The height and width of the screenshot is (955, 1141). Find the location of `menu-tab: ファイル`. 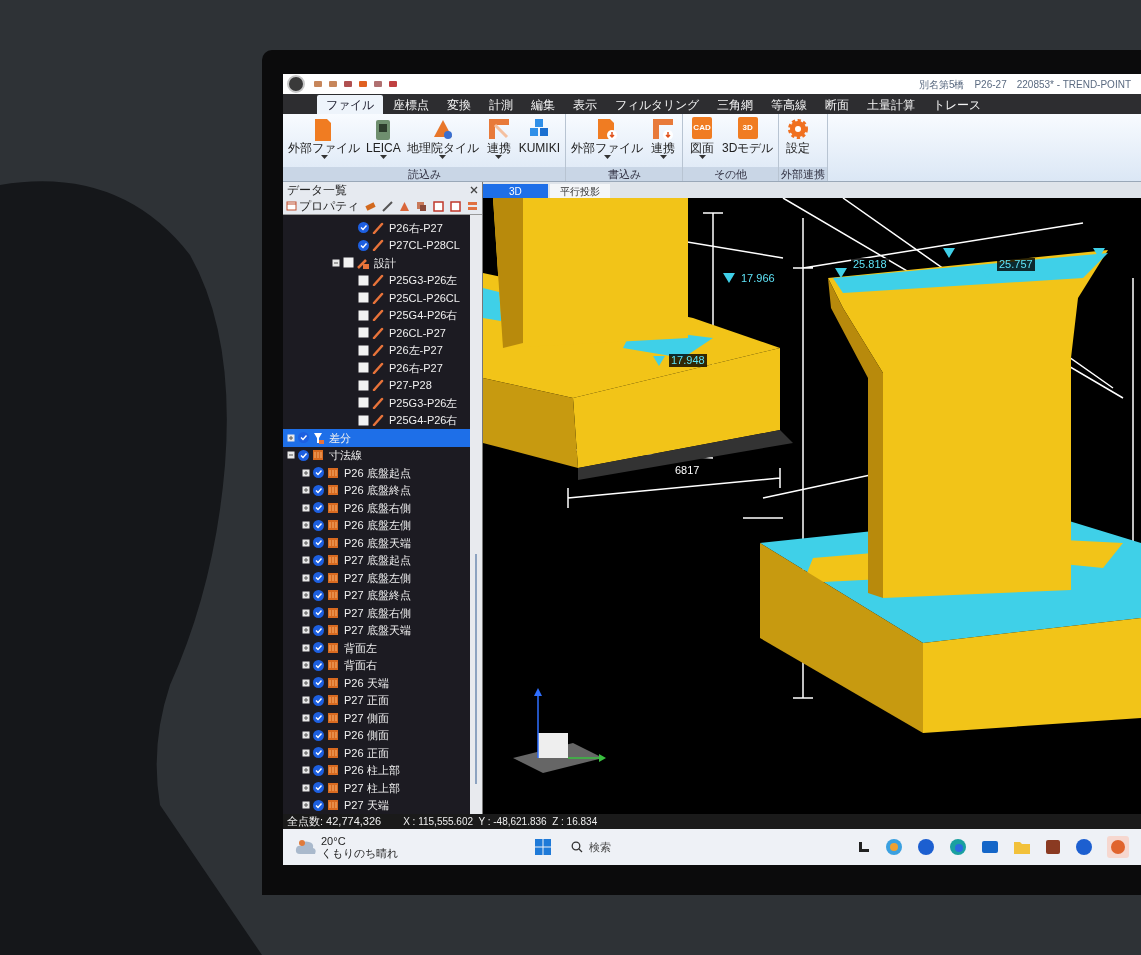

menu-tab: ファイル is located at coordinates (350, 104).